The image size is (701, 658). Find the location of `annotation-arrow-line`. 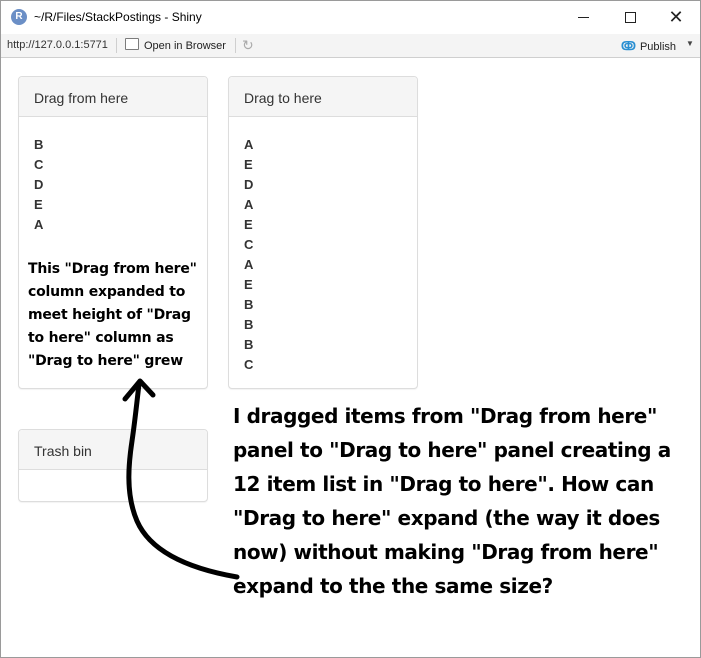

annotation-arrow-line is located at coordinates (183, 480).